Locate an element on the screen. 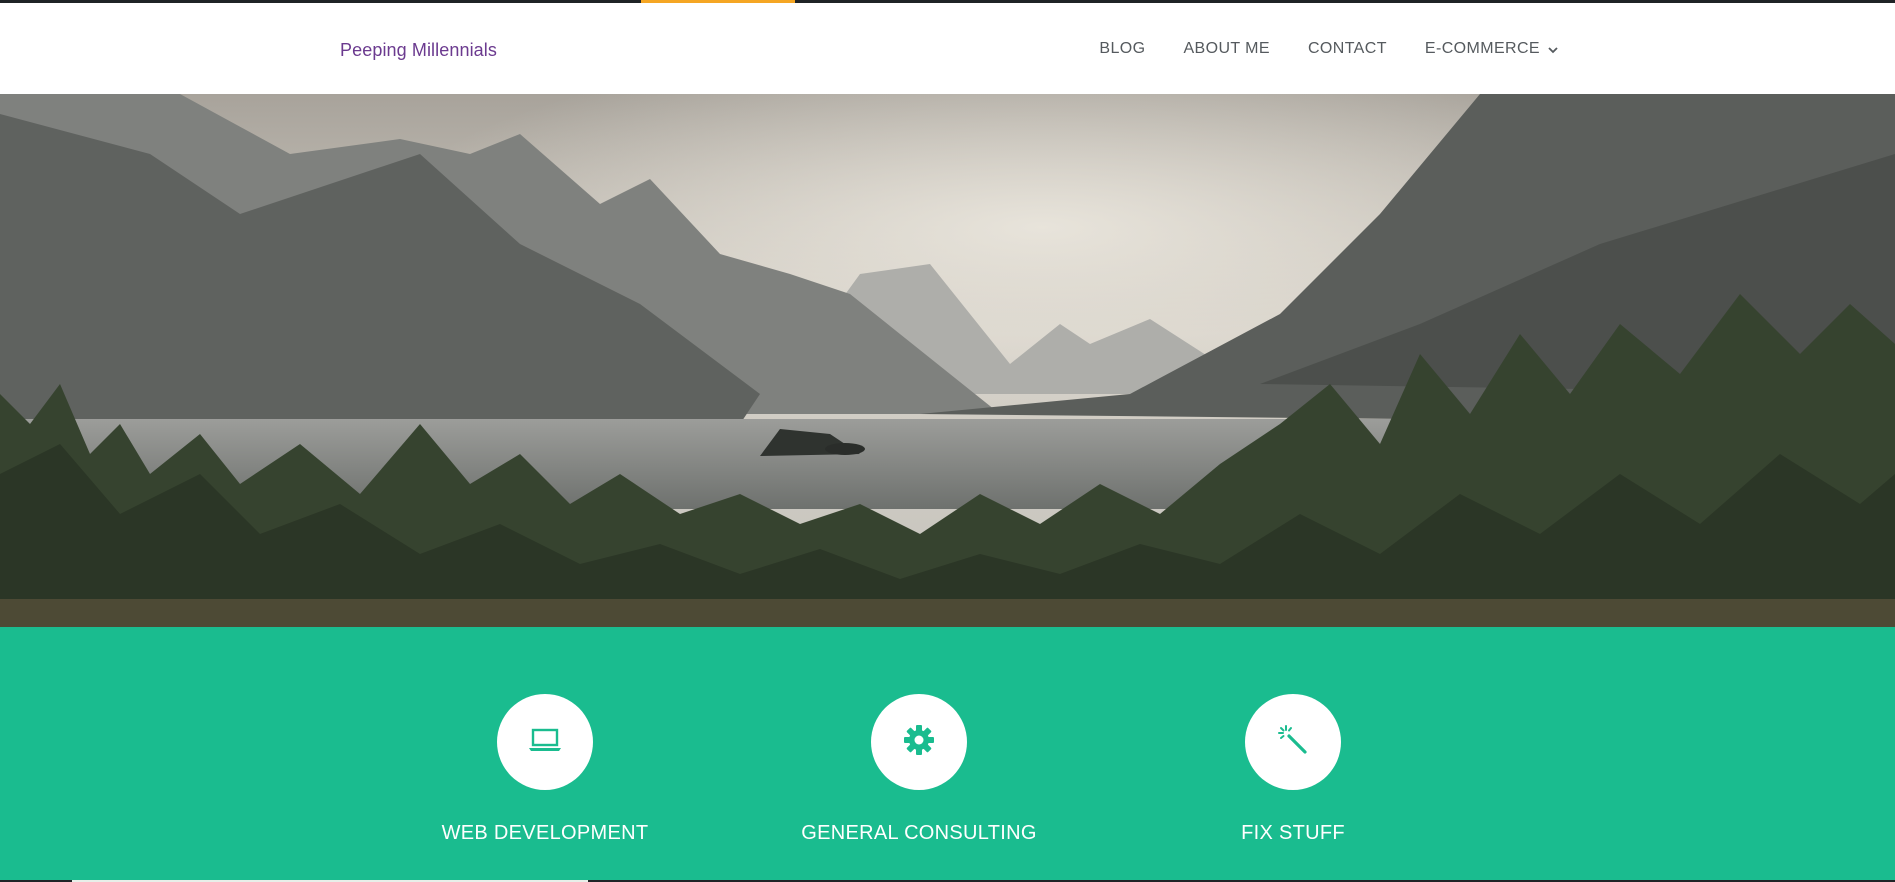 This screenshot has width=1895, height=882. service-title: GENERAL CONSULTING is located at coordinates (919, 833).